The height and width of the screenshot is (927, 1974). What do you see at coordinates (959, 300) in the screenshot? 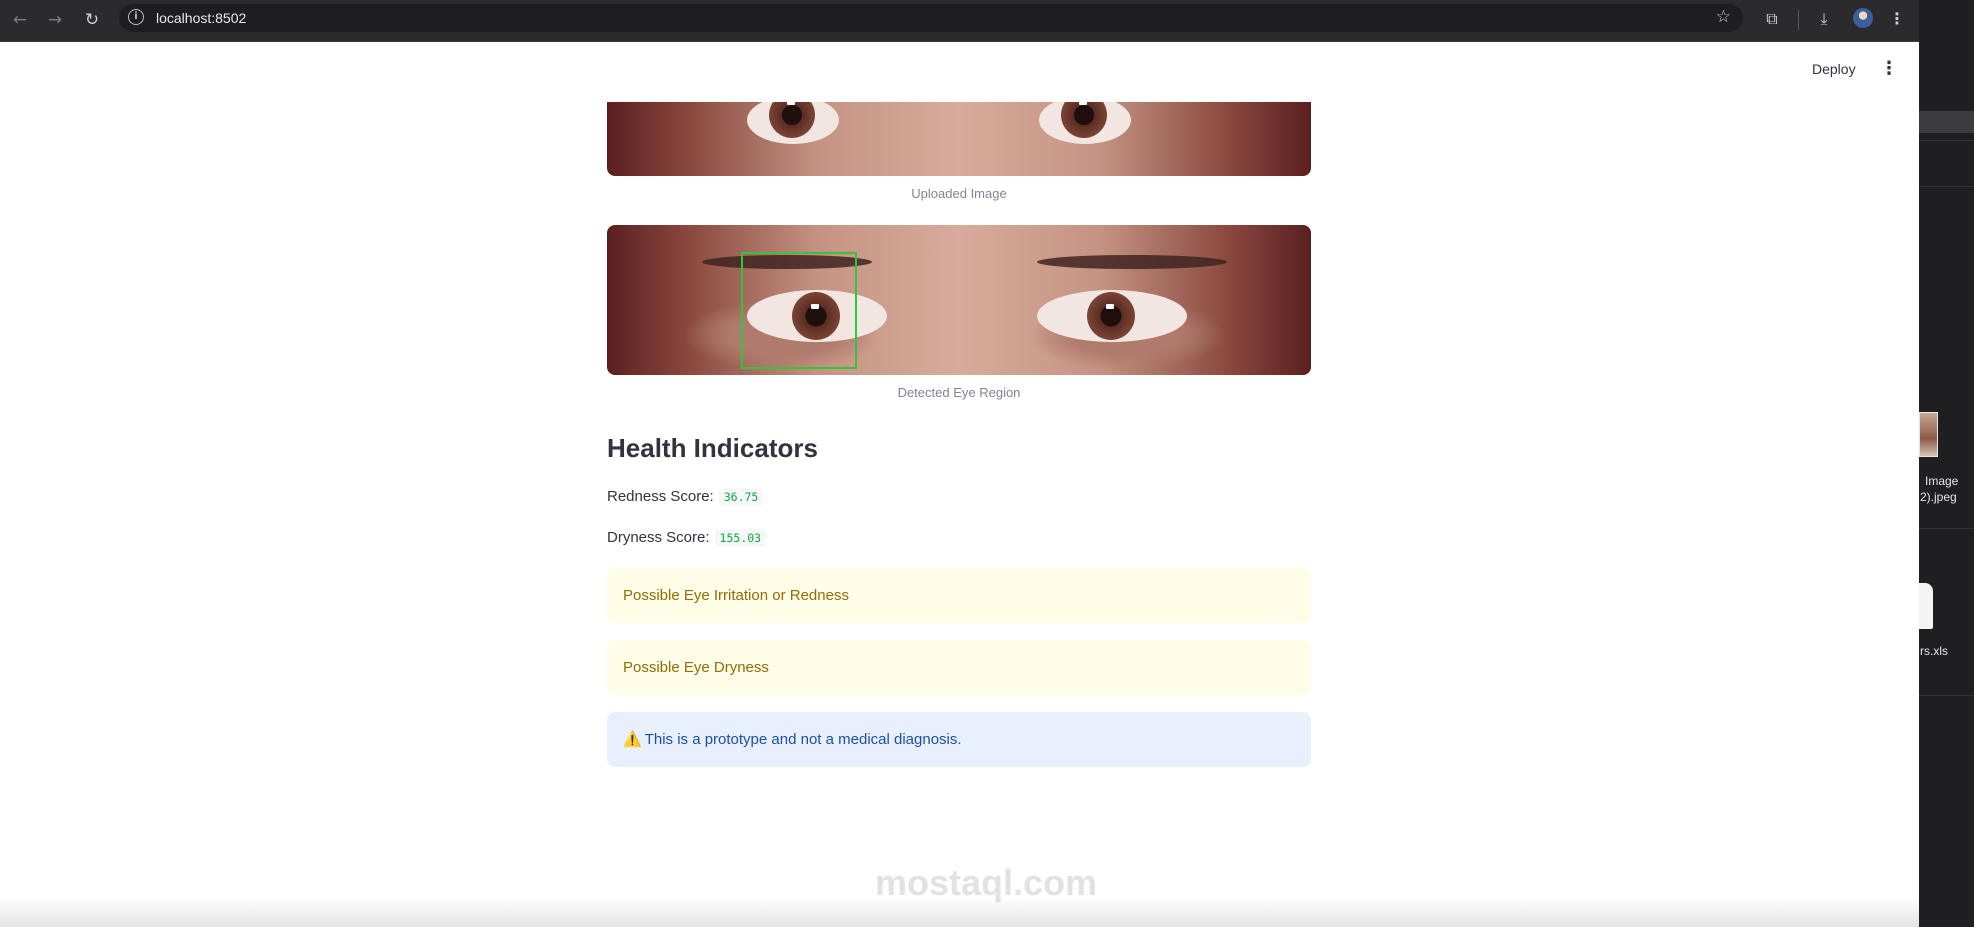
I see `detected-eye-image` at bounding box center [959, 300].